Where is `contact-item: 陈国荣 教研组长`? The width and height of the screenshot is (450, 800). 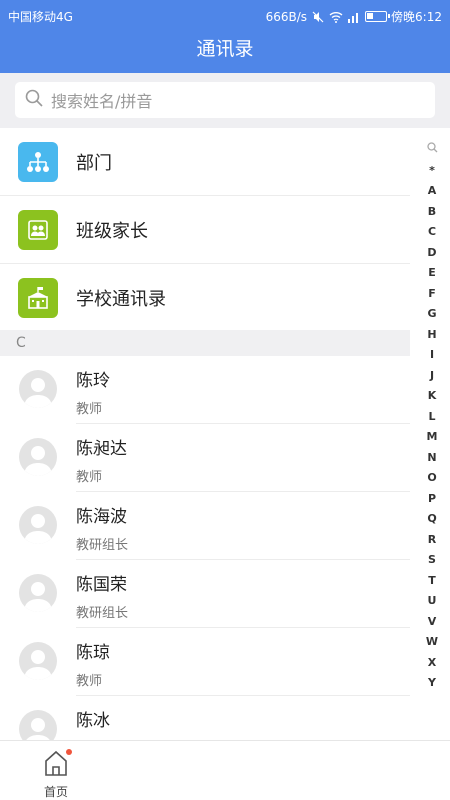 contact-item: 陈国荣 教研组长 is located at coordinates (205, 594).